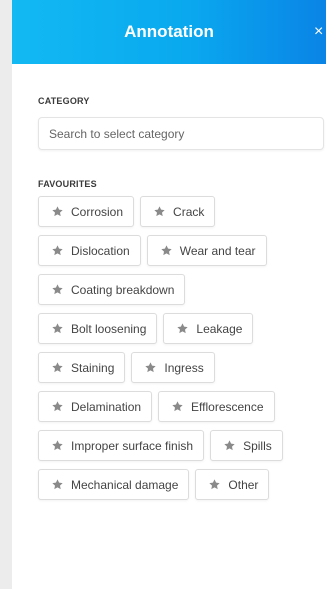  I want to click on panel-title: Annotation, so click(169, 31).